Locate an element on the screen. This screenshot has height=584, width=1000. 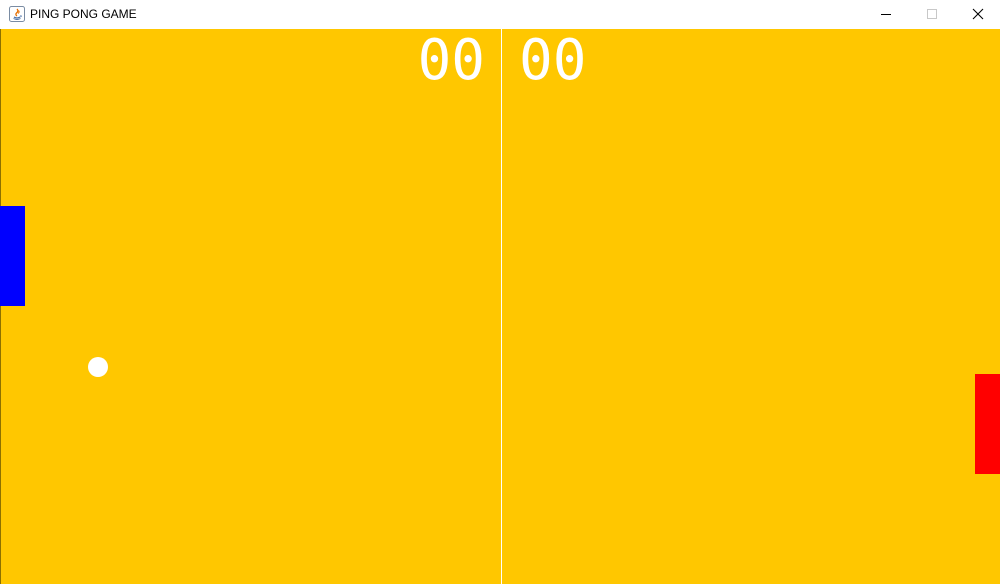
left-paddle is located at coordinates (12, 256).